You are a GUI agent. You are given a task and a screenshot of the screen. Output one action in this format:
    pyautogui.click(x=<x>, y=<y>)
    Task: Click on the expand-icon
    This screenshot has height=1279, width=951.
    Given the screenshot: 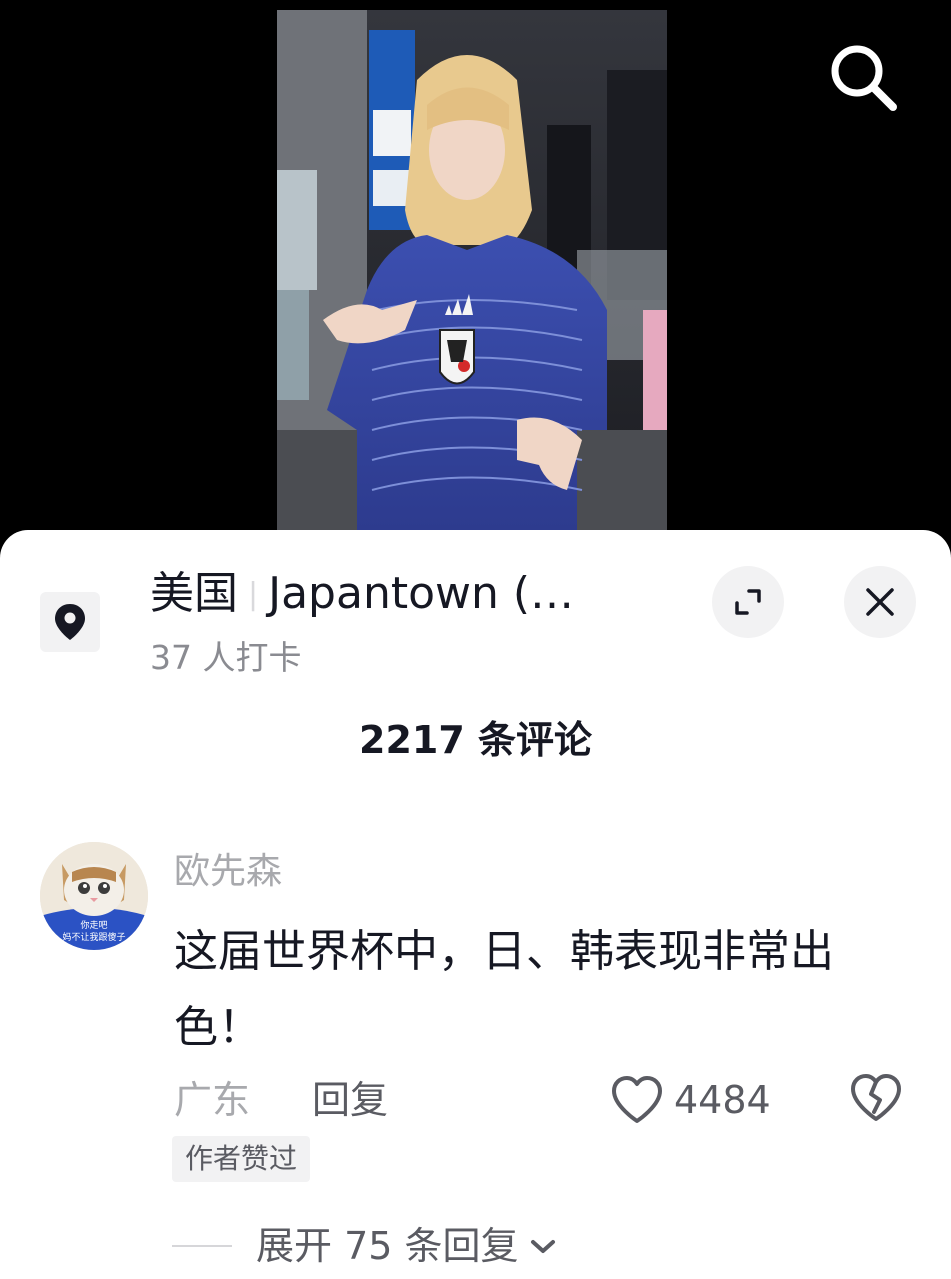 What is the action you would take?
    pyautogui.click(x=748, y=602)
    